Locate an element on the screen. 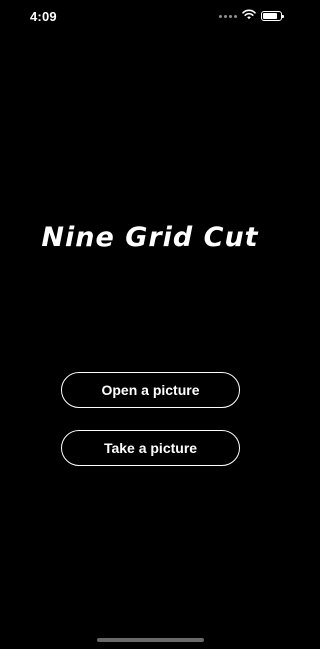 The image size is (320, 649). cellular-signal-icon is located at coordinates (228, 16).